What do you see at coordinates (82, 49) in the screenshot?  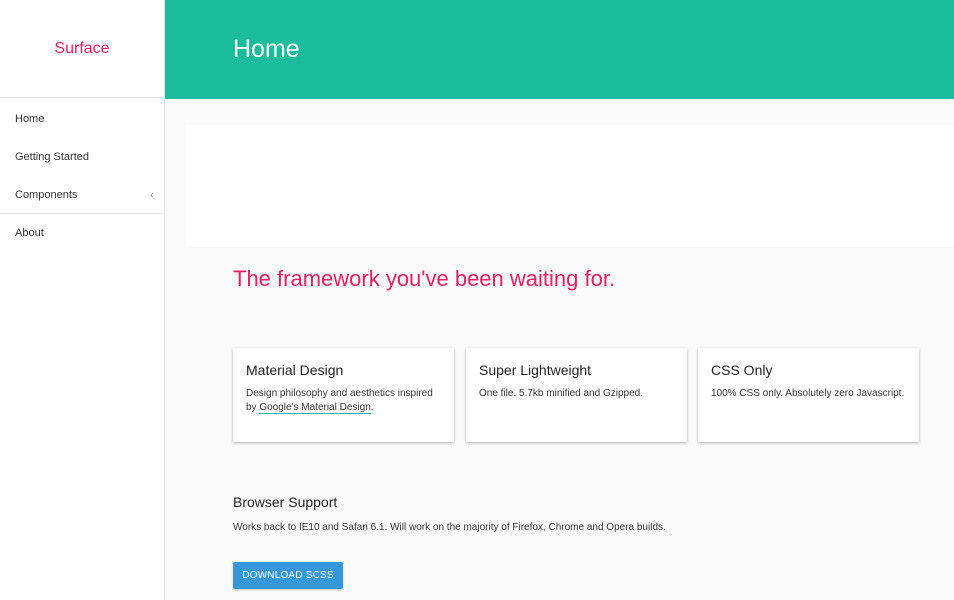 I see `brand-logo: Surface` at bounding box center [82, 49].